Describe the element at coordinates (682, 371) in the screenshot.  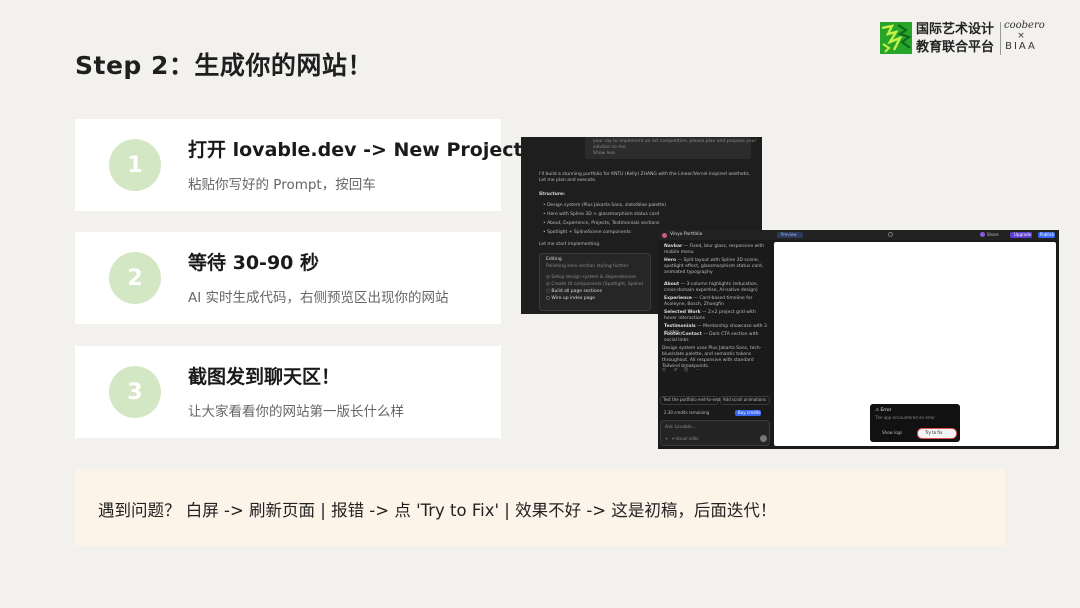
I see `message-actions-icon: ◷ ↺ ⎘ ⋯` at that location.